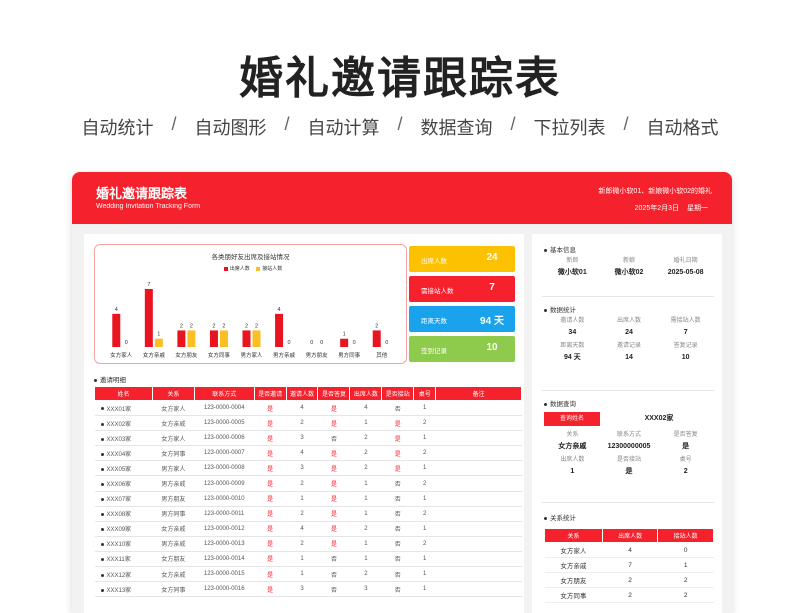 The image size is (800, 613). I want to click on table-row: XXX12家 女方亲戚 123-0000-0015 是 1 否 2 否 1, so click(308, 574).